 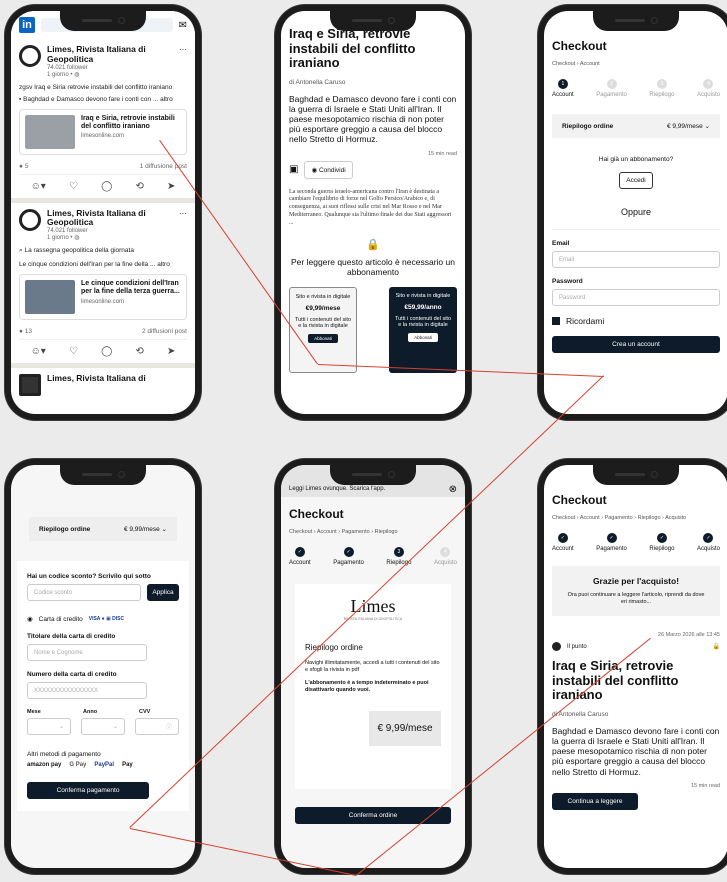 I want to click on plan-name: Sito e rivista in digitale, so click(x=323, y=296).